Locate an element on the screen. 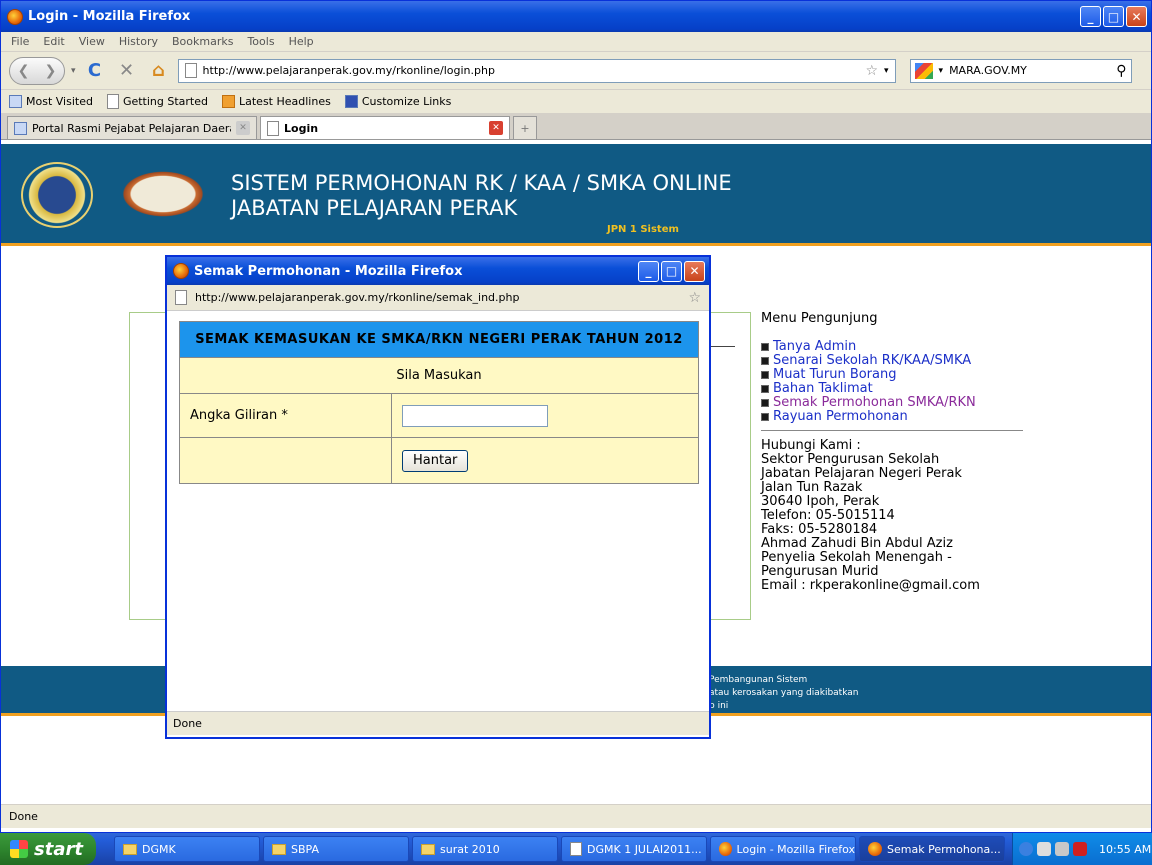 The height and width of the screenshot is (865, 1152). search-engine-icon is located at coordinates (923, 70).